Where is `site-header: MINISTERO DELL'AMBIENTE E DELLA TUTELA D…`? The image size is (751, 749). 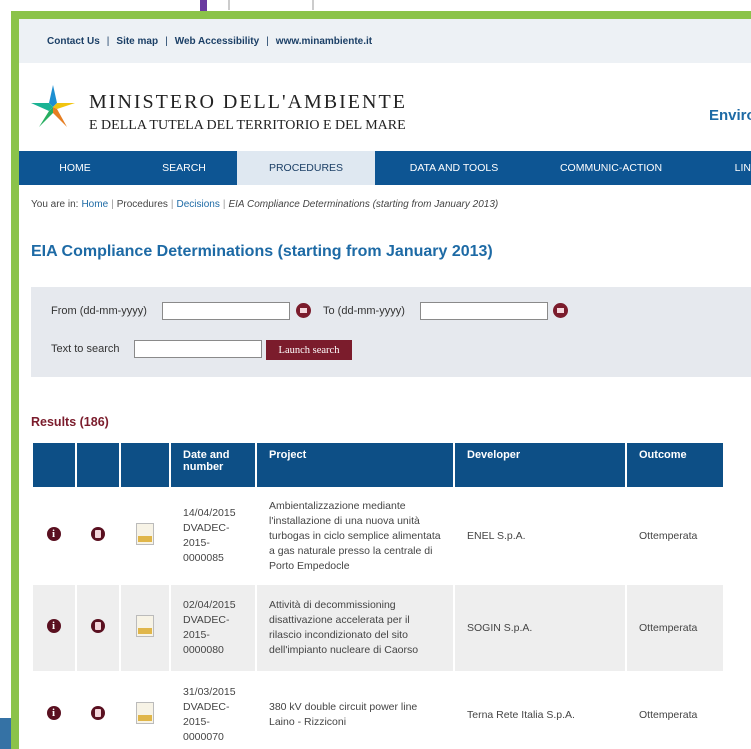 site-header: MINISTERO DELL'AMBIENTE E DELLA TUTELA D… is located at coordinates (385, 107).